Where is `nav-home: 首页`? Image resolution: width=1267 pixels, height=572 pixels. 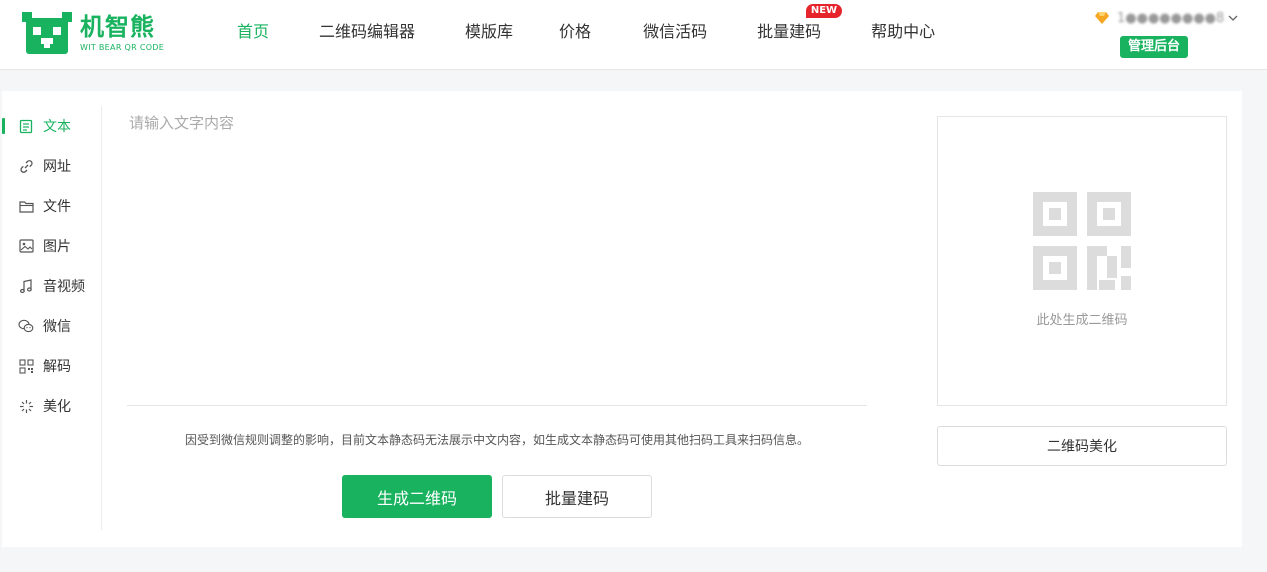
nav-home: 首页 is located at coordinates (253, 32).